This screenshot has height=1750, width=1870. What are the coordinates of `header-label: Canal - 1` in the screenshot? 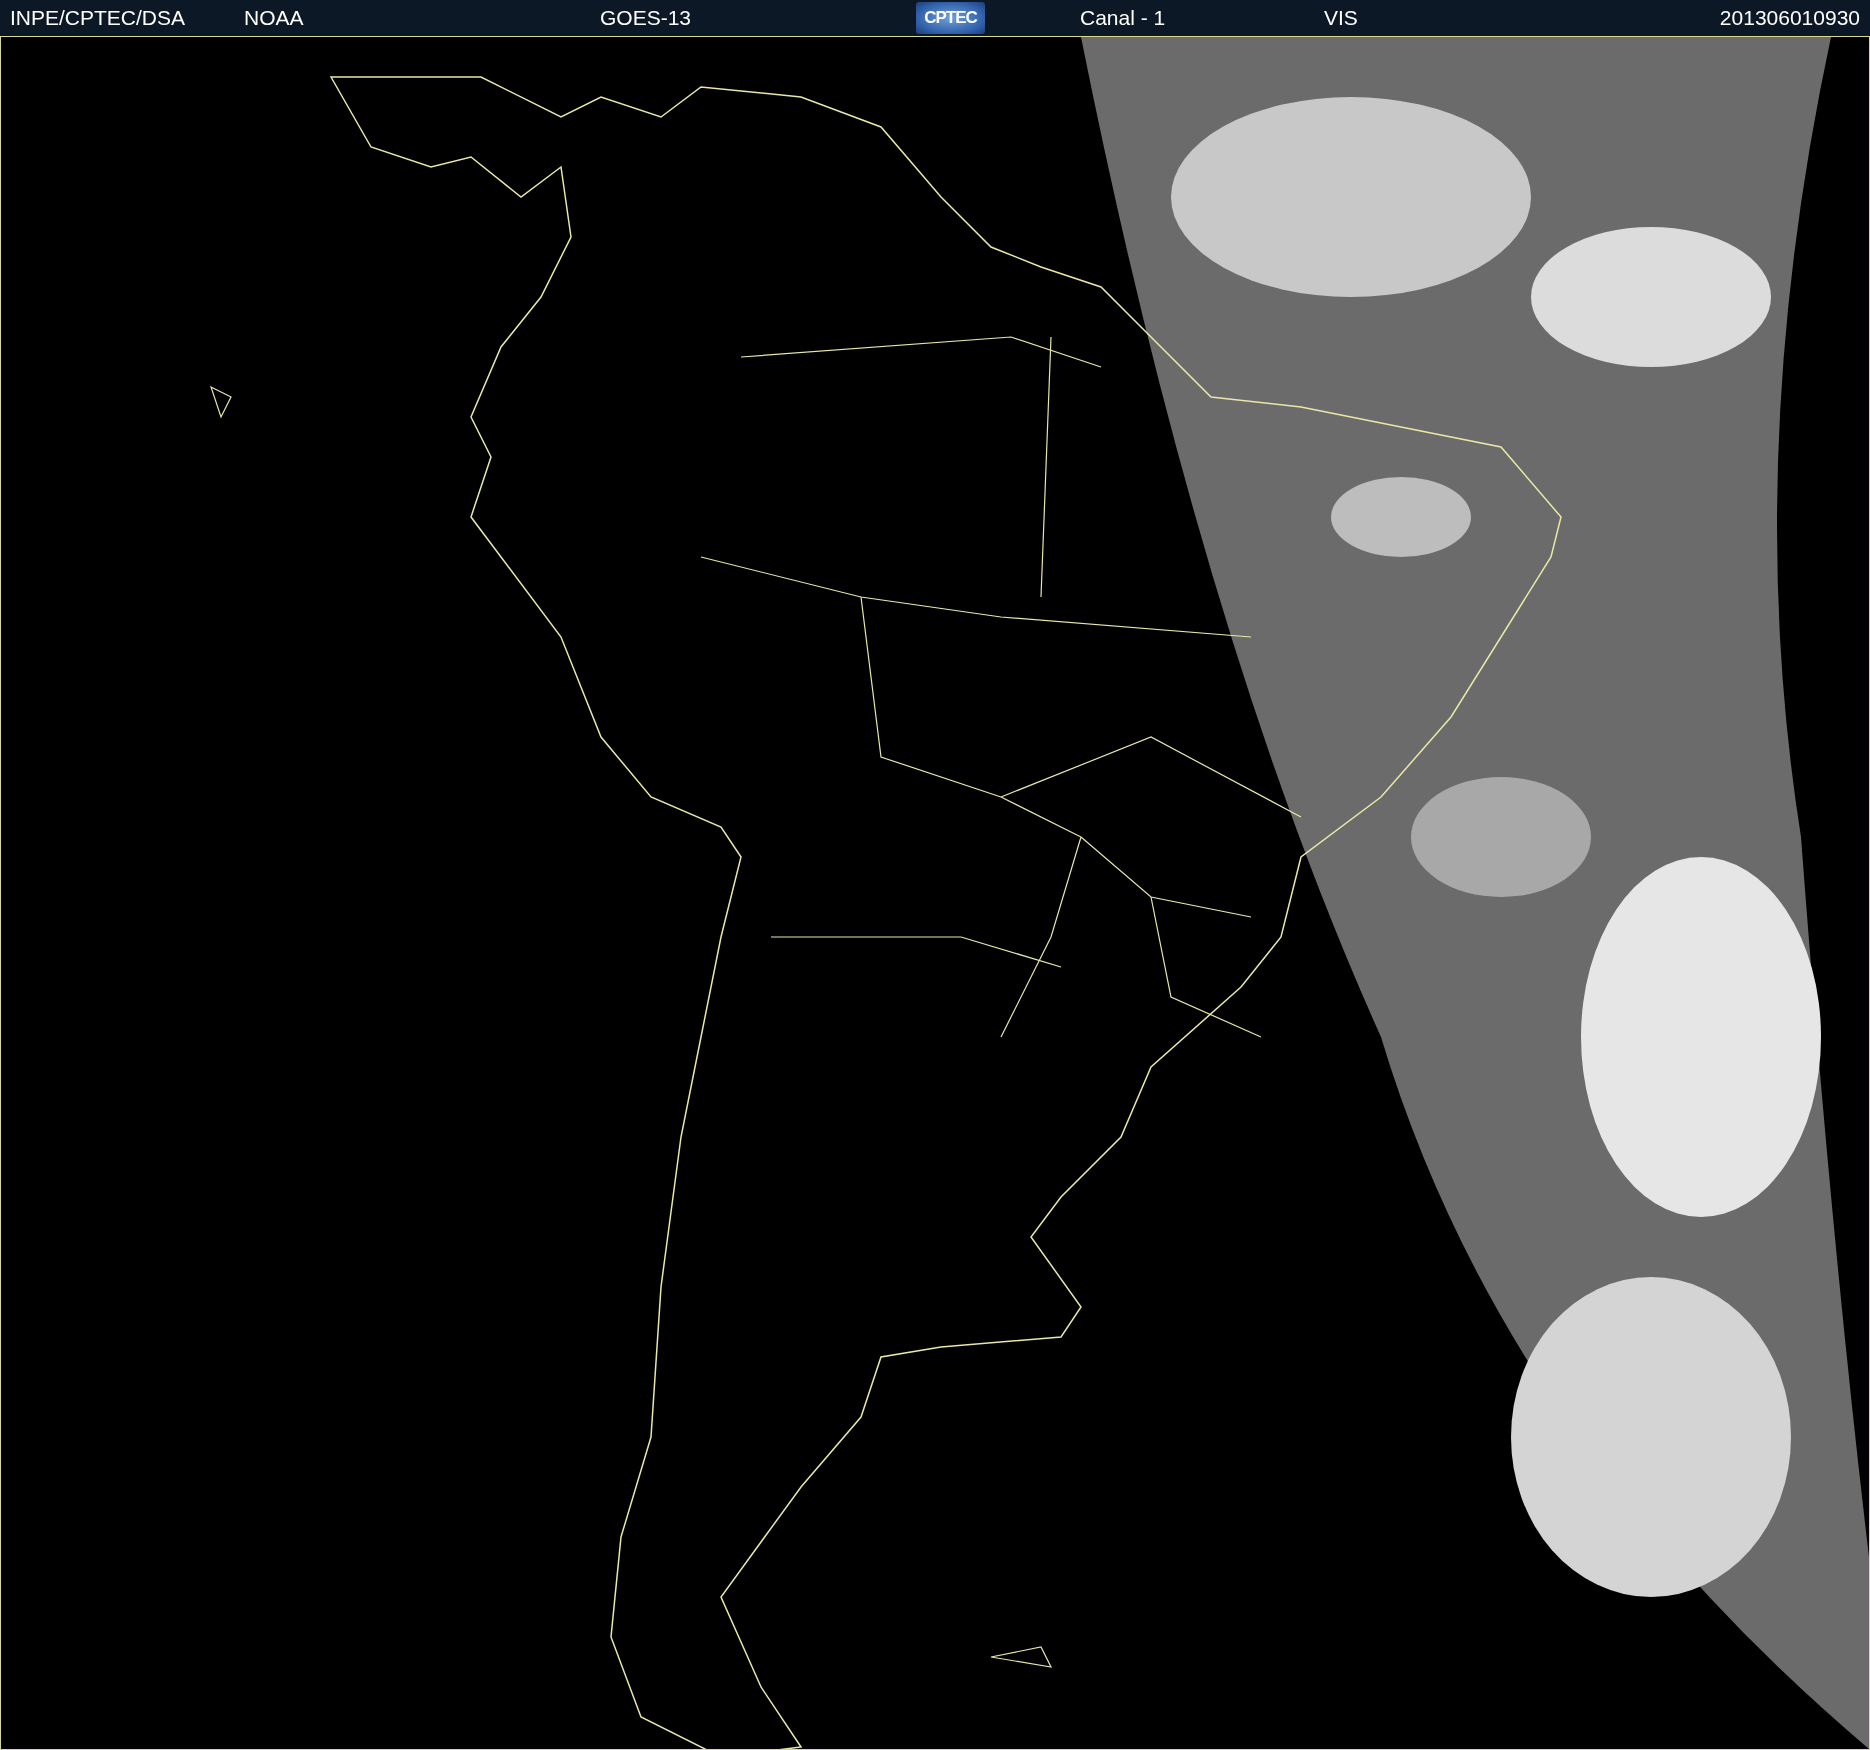 It's located at (1123, 18).